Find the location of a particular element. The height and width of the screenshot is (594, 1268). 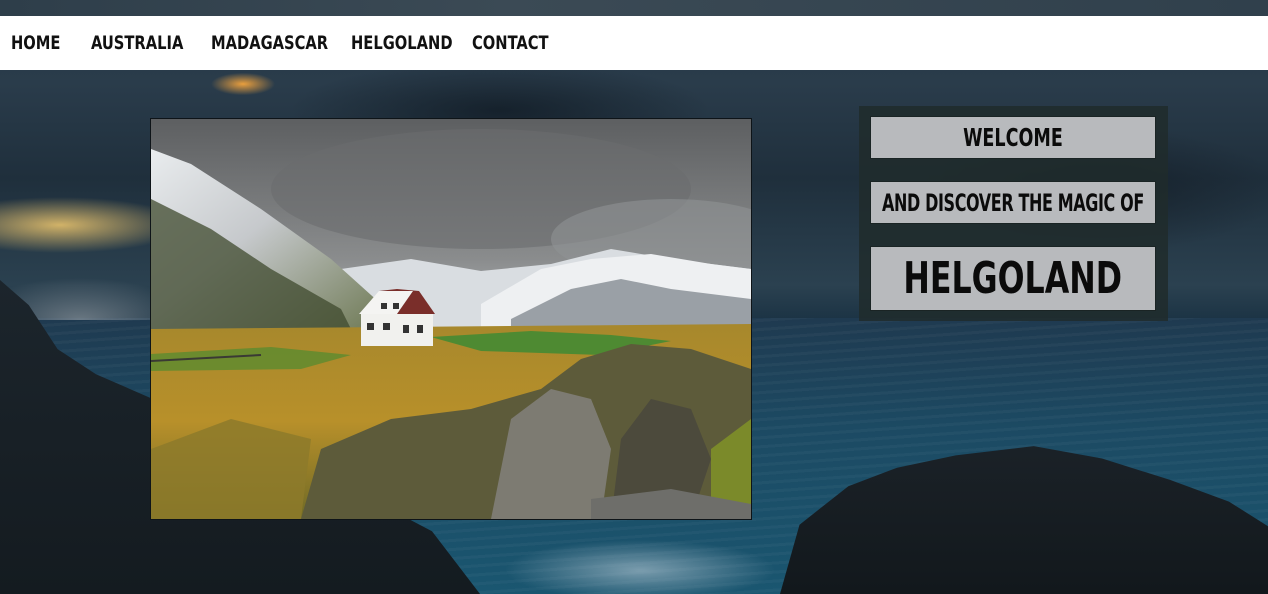

subtitle-box: AND DISCOVER THE MAGIC OF is located at coordinates (1013, 202).